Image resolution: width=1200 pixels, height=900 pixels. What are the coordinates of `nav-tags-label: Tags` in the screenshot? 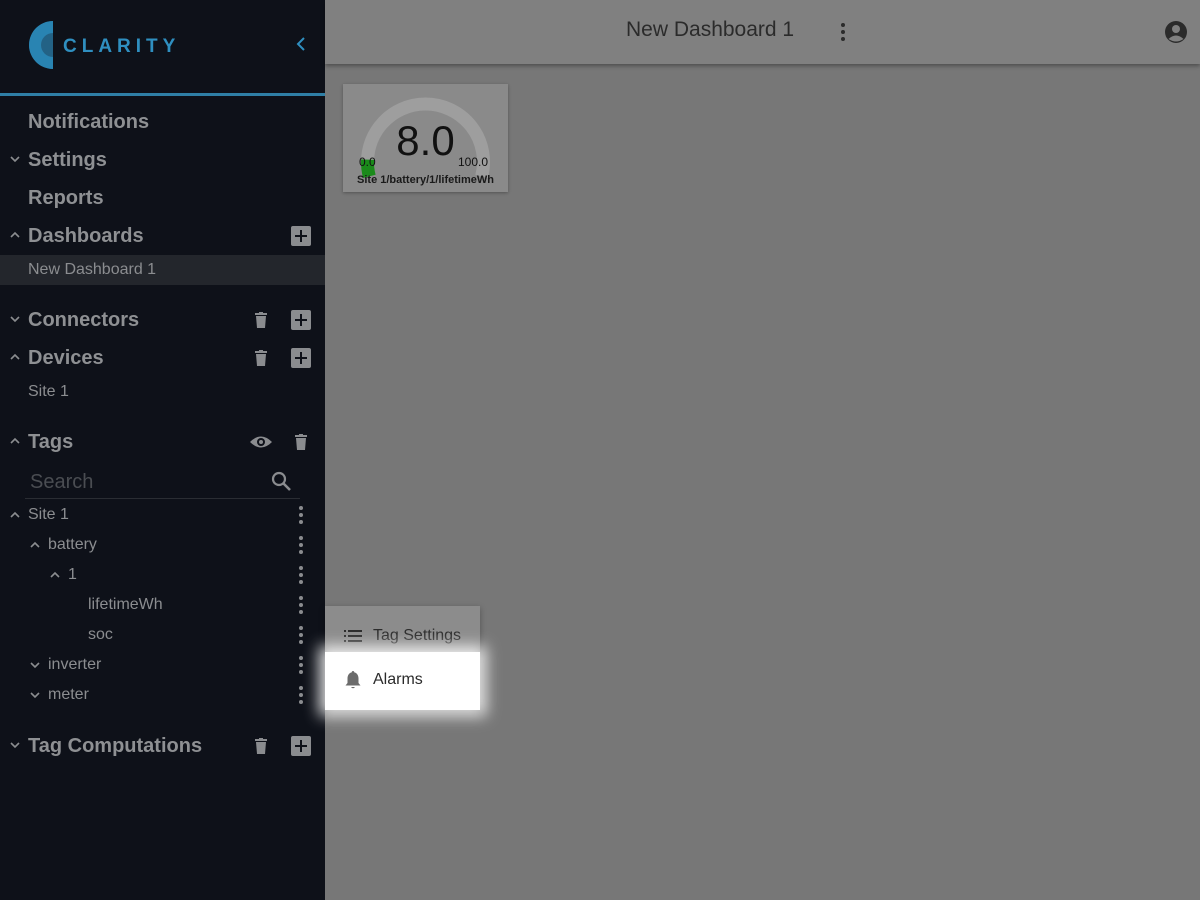 It's located at (51, 442).